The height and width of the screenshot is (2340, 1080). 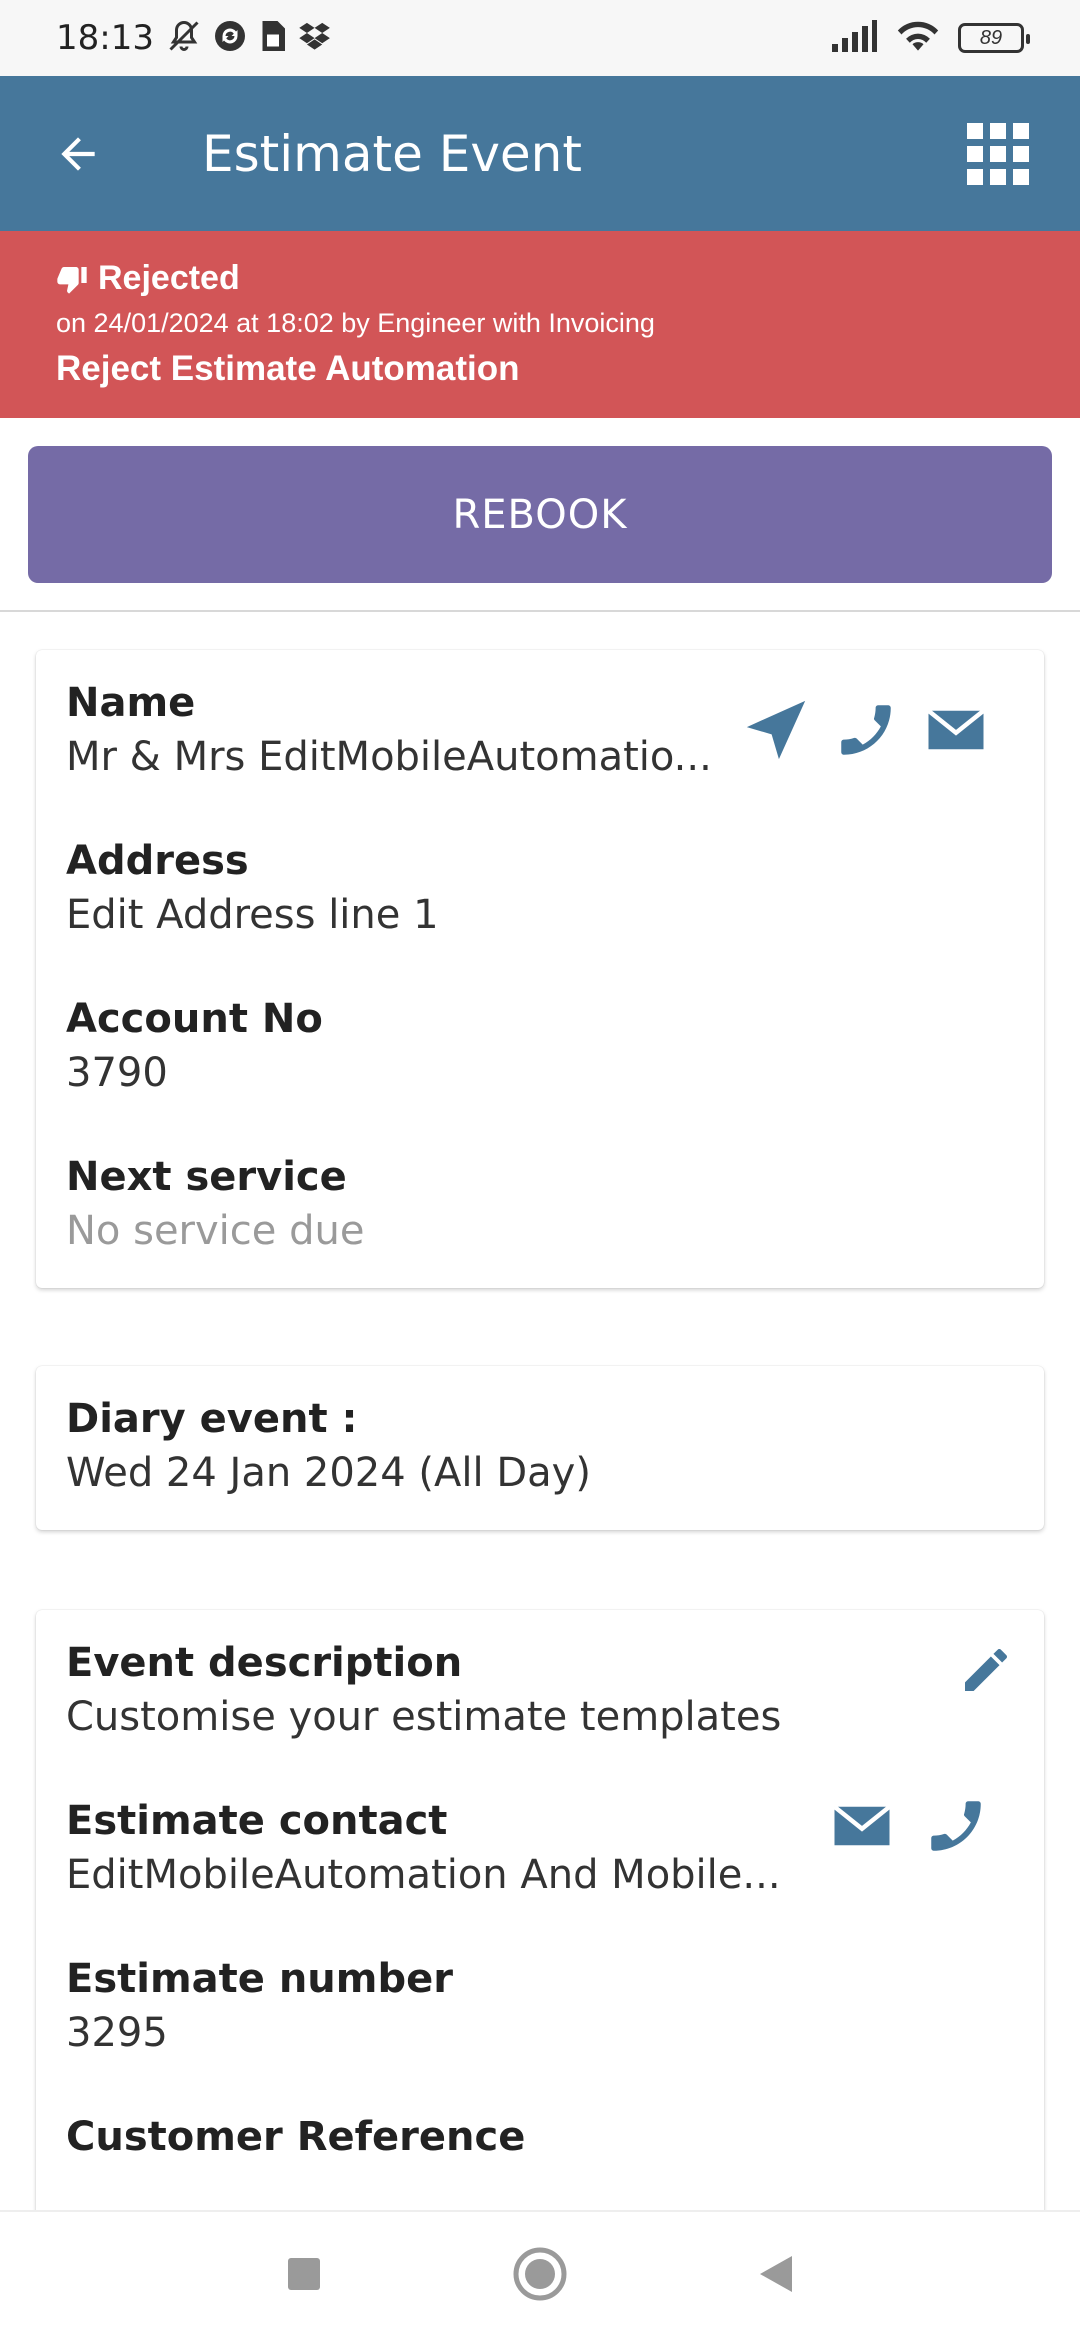 I want to click on banner-automation: Reject Estimate Automation, so click(x=288, y=368).